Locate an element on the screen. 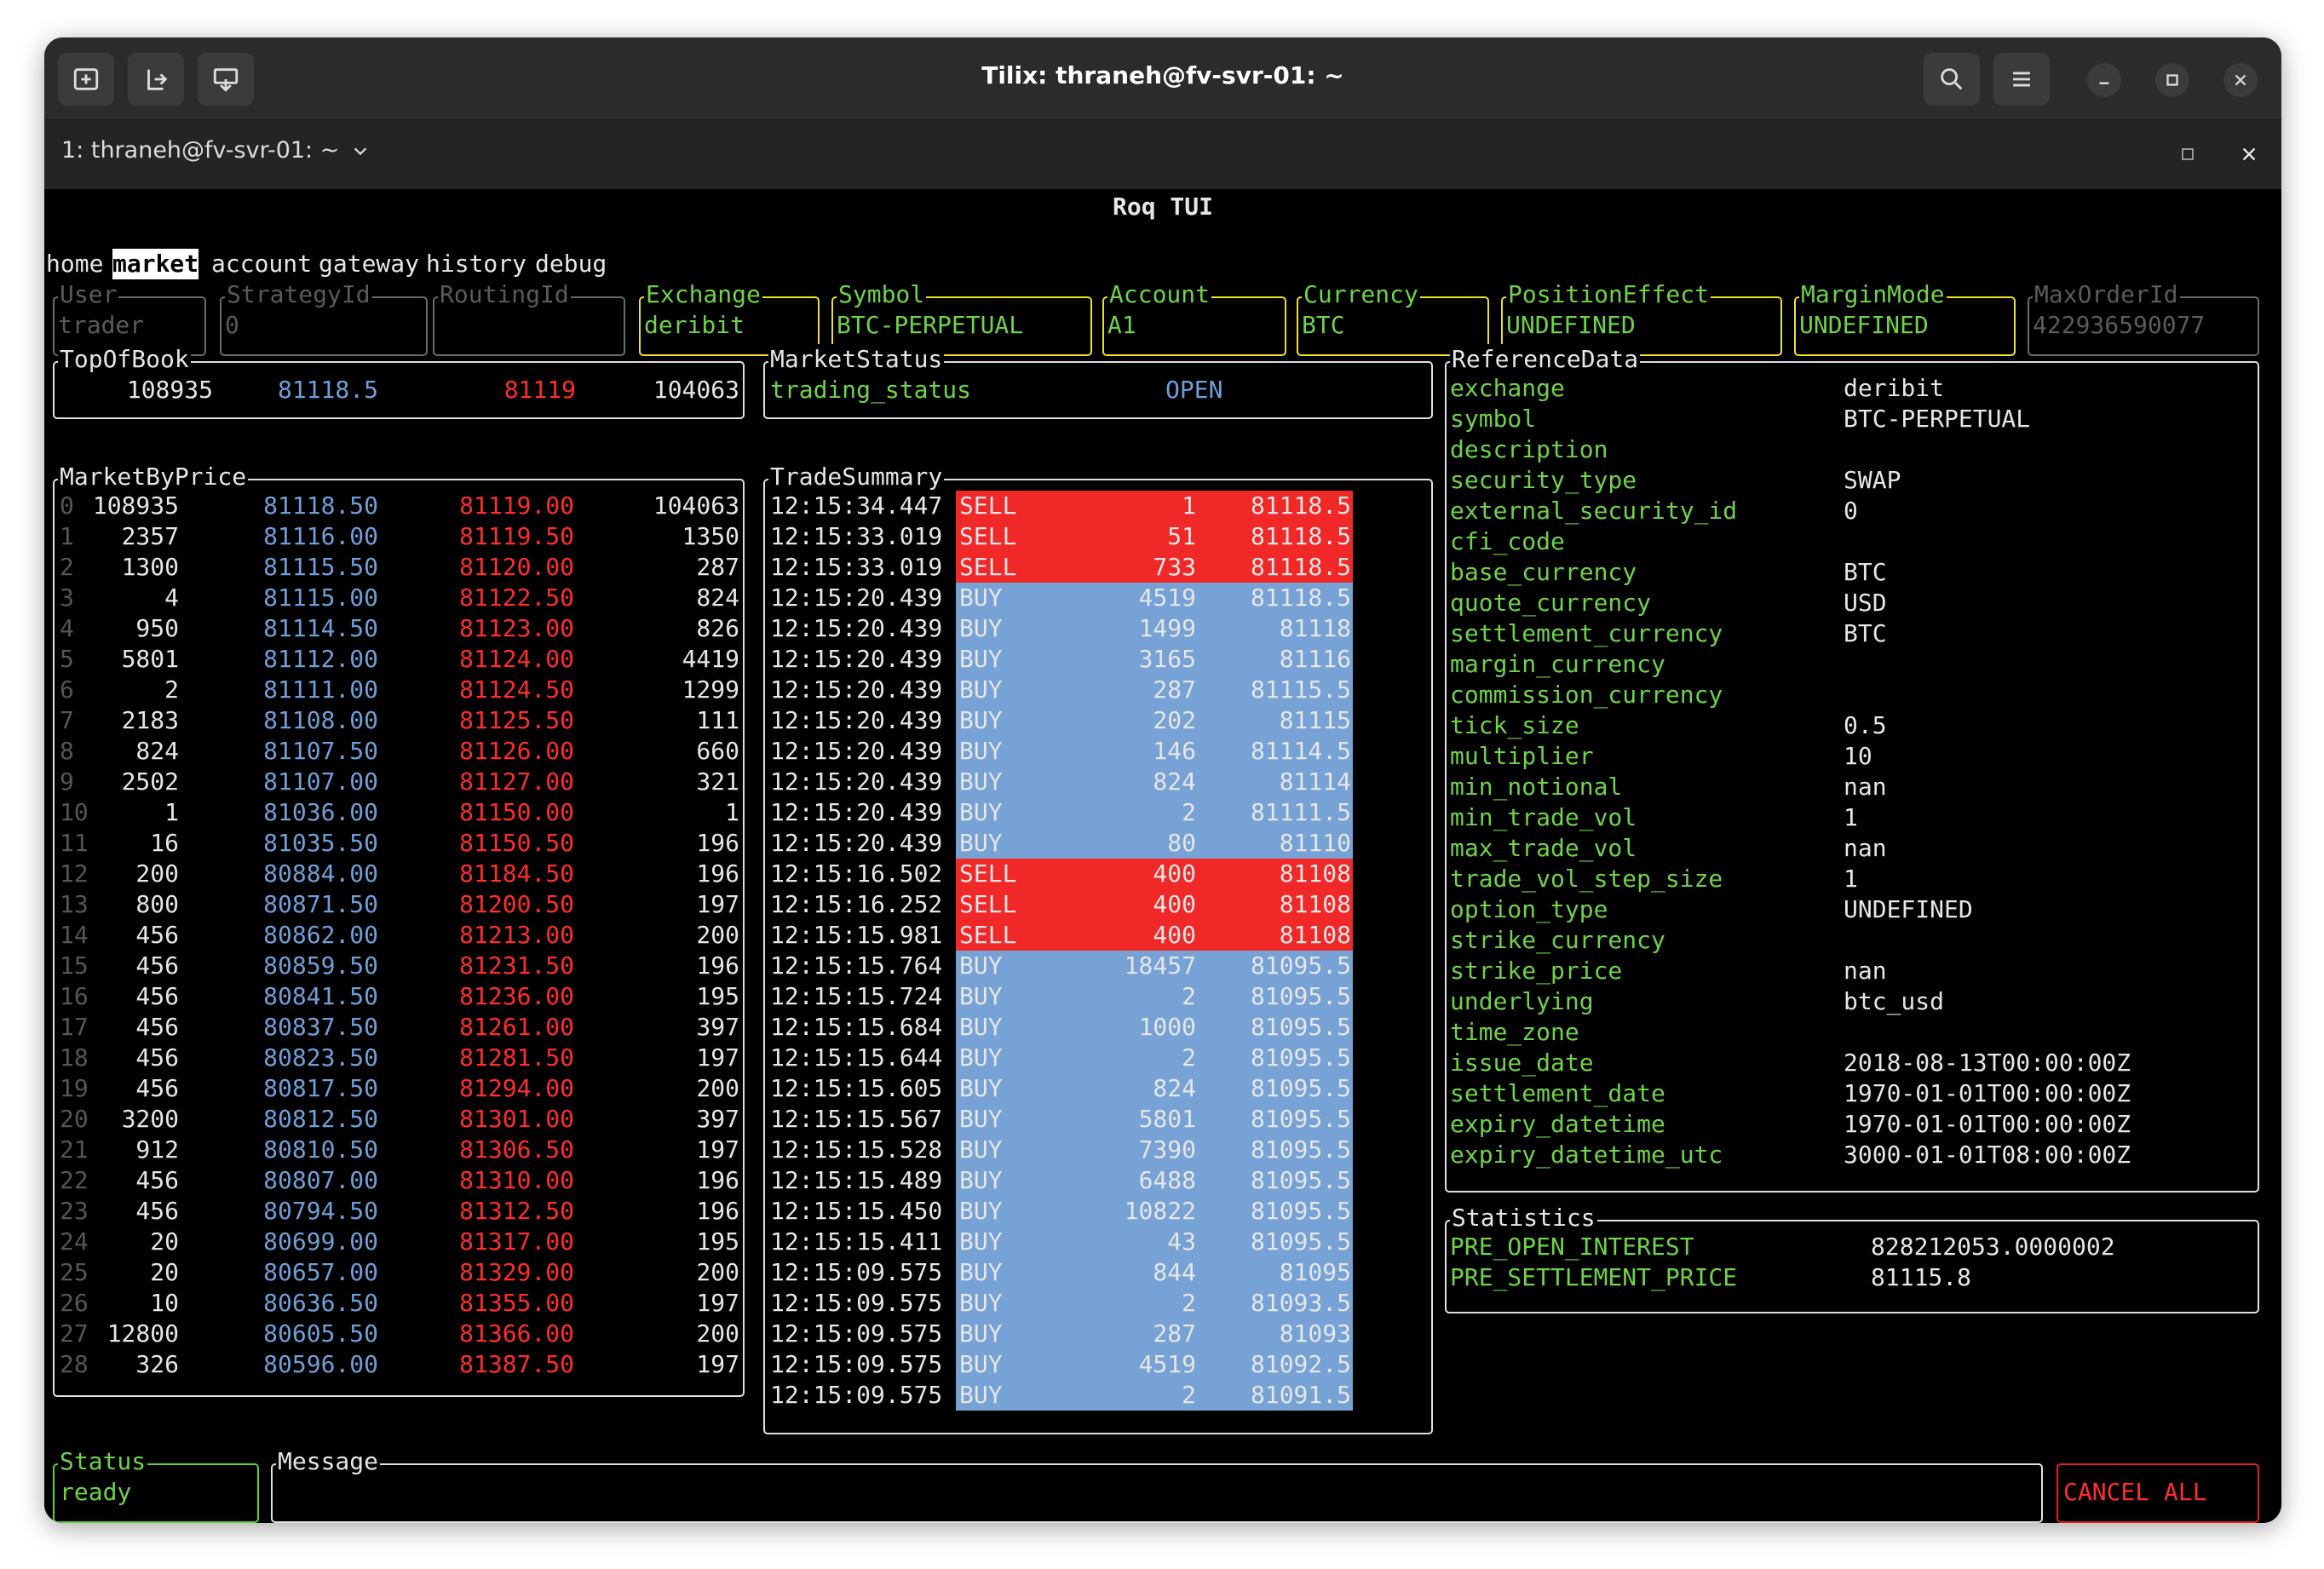  ref-value: 0.5 is located at coordinates (1865, 725).